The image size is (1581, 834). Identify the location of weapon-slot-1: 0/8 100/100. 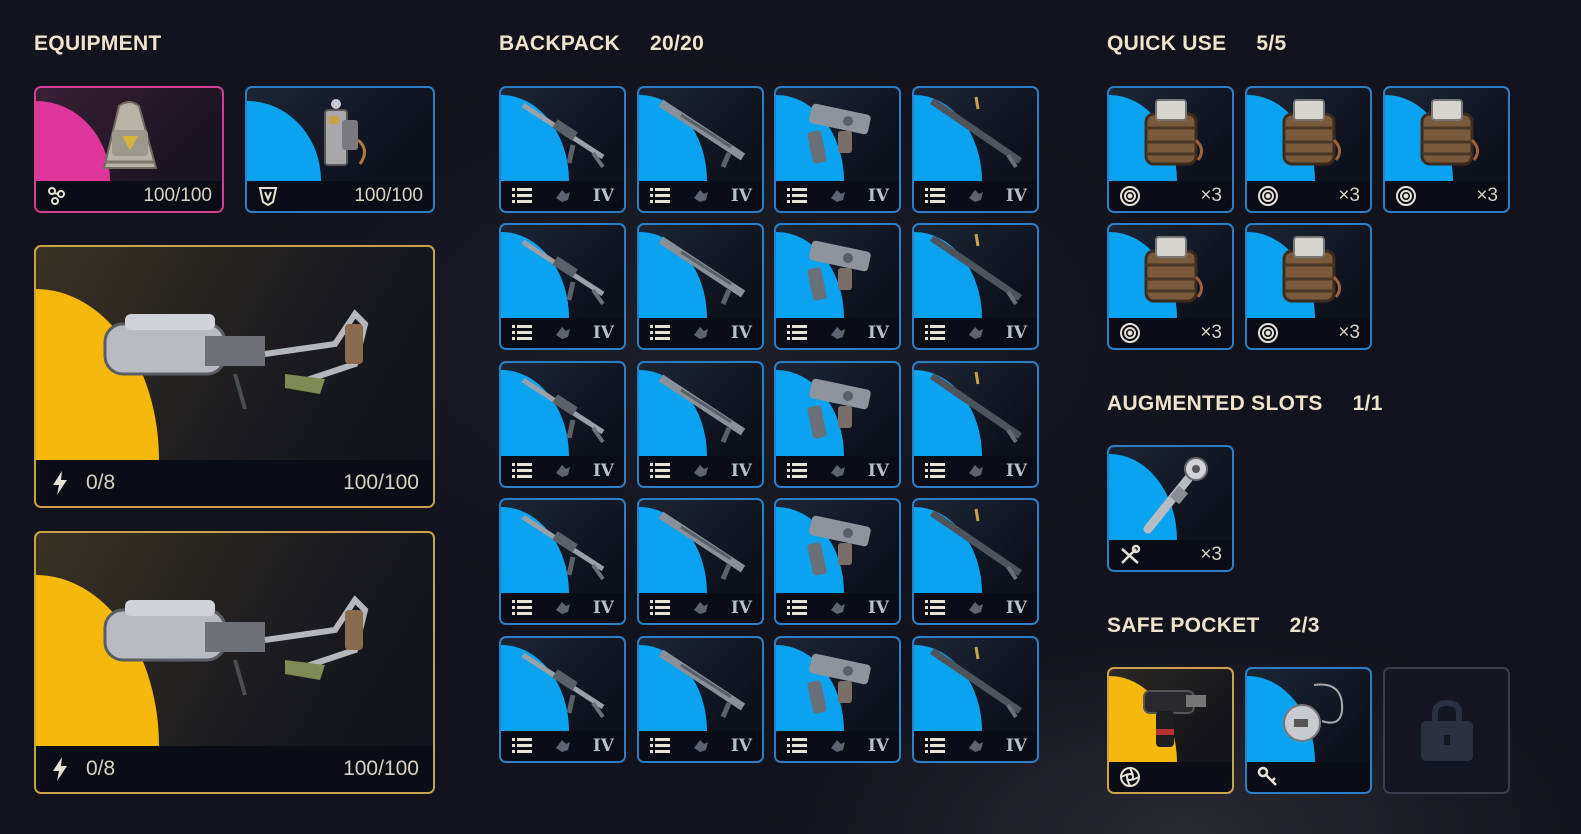
(234, 376).